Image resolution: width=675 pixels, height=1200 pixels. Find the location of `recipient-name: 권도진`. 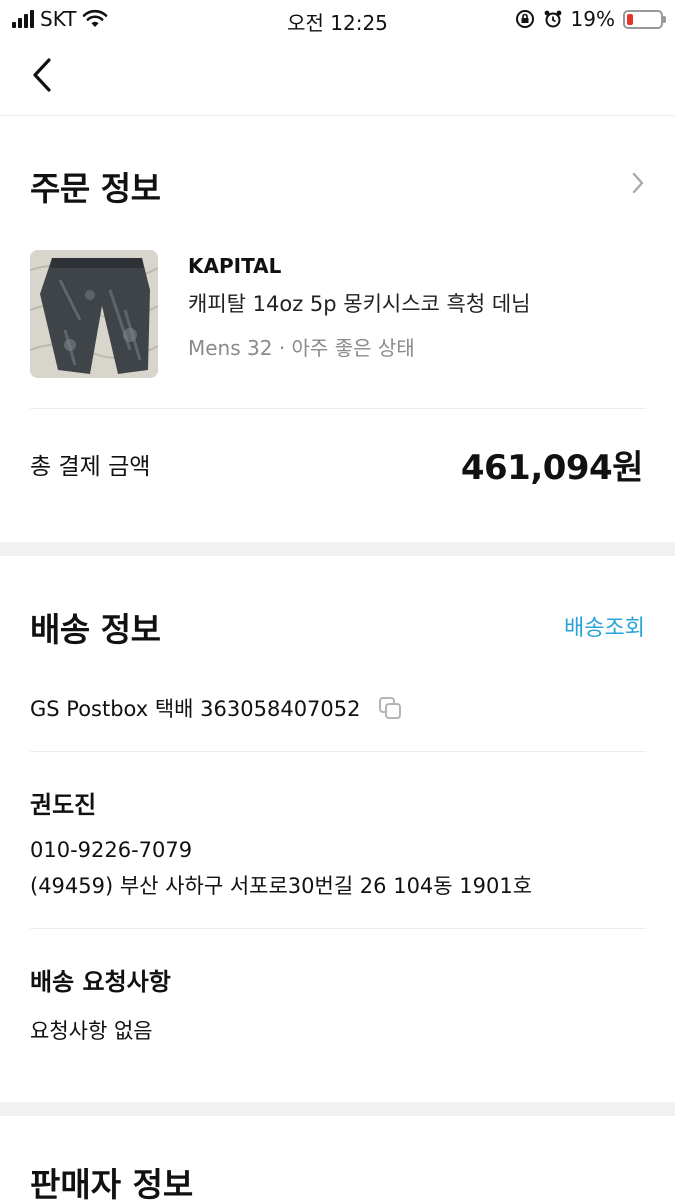

recipient-name: 권도진 is located at coordinates (63, 805).